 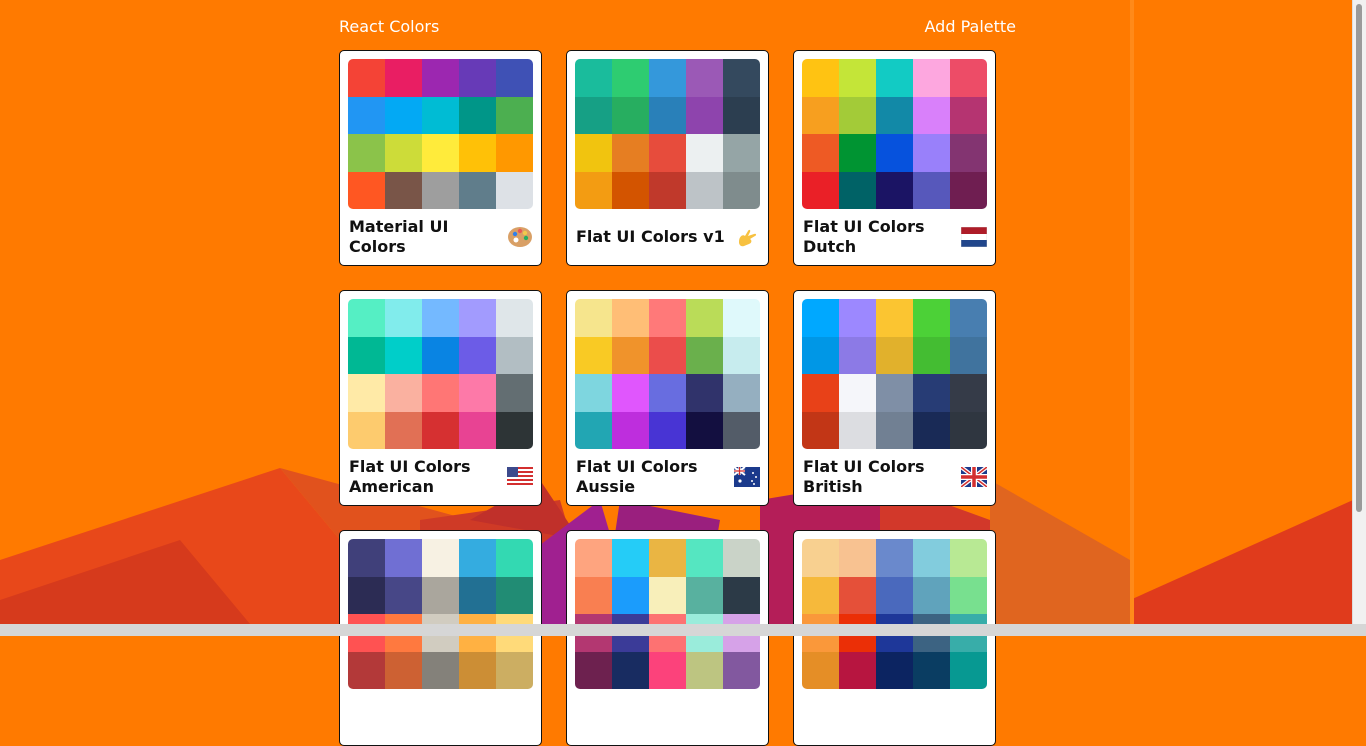 I want to click on add-palette-link: Add Palette, so click(x=970, y=26).